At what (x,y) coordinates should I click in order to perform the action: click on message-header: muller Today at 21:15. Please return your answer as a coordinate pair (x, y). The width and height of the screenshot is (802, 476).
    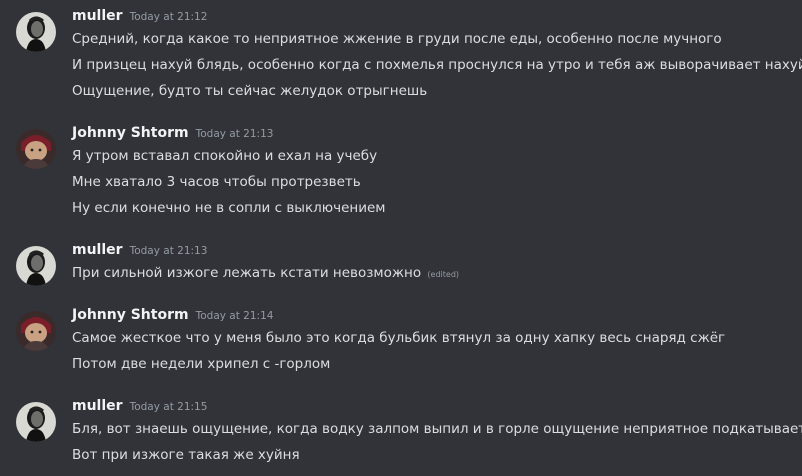
    Looking at the image, I should click on (139, 408).